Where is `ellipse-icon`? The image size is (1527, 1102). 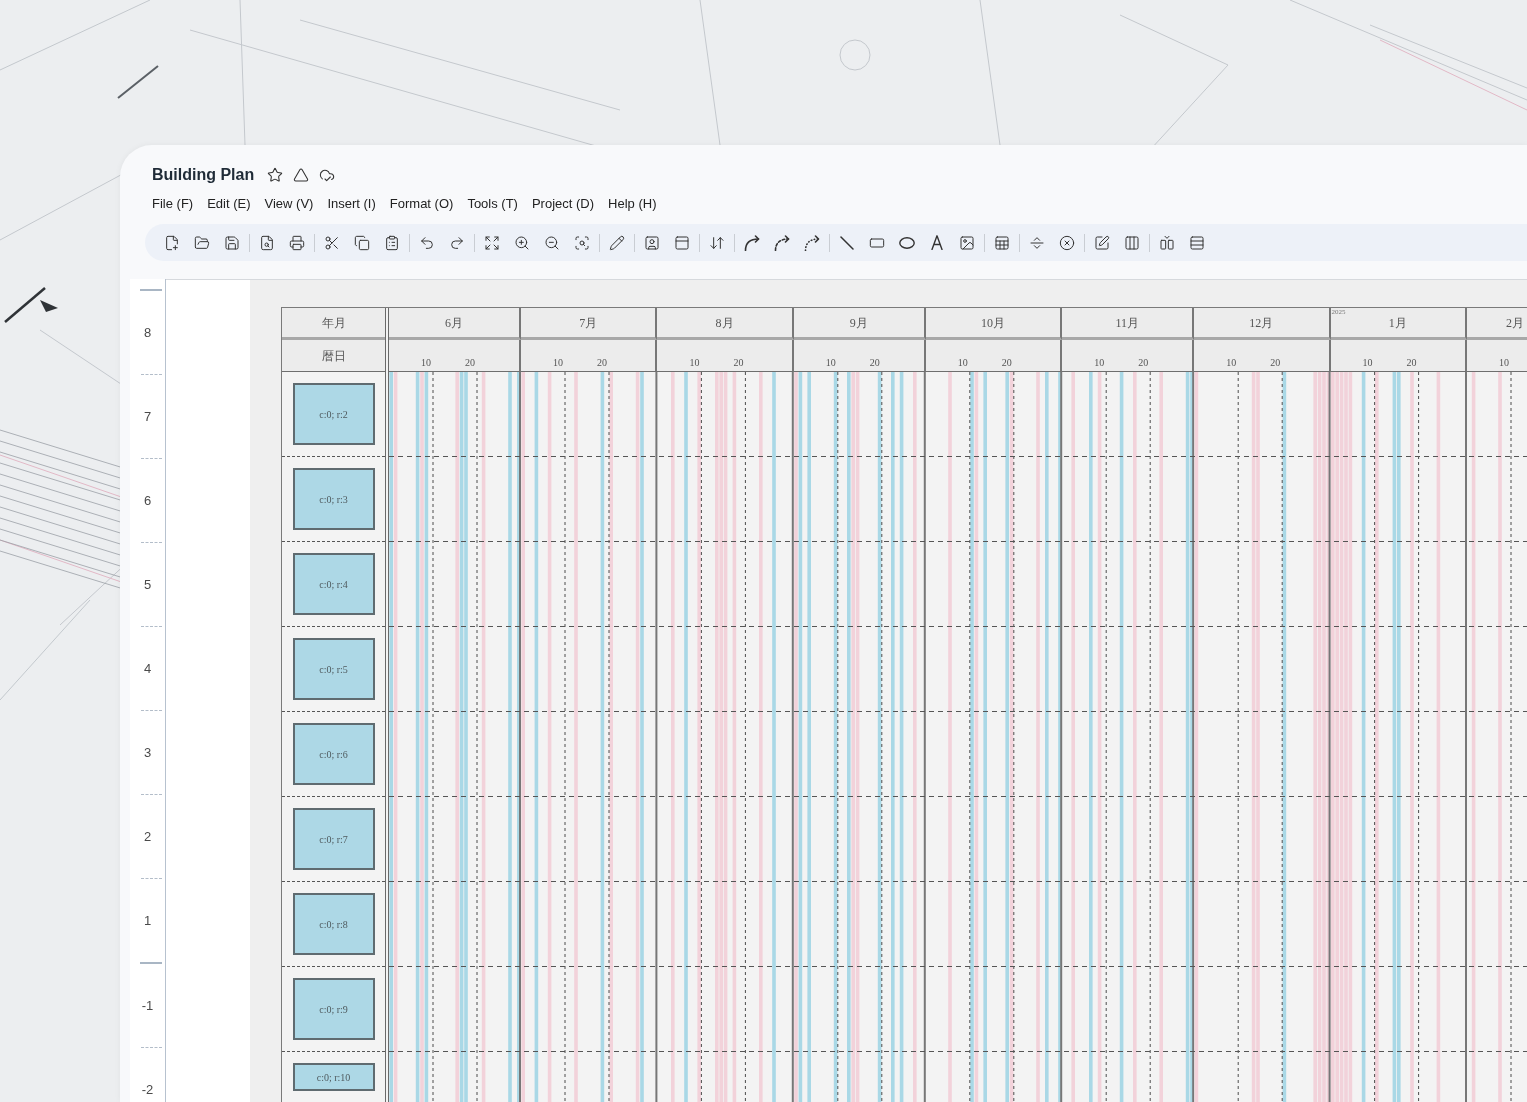
ellipse-icon is located at coordinates (907, 242).